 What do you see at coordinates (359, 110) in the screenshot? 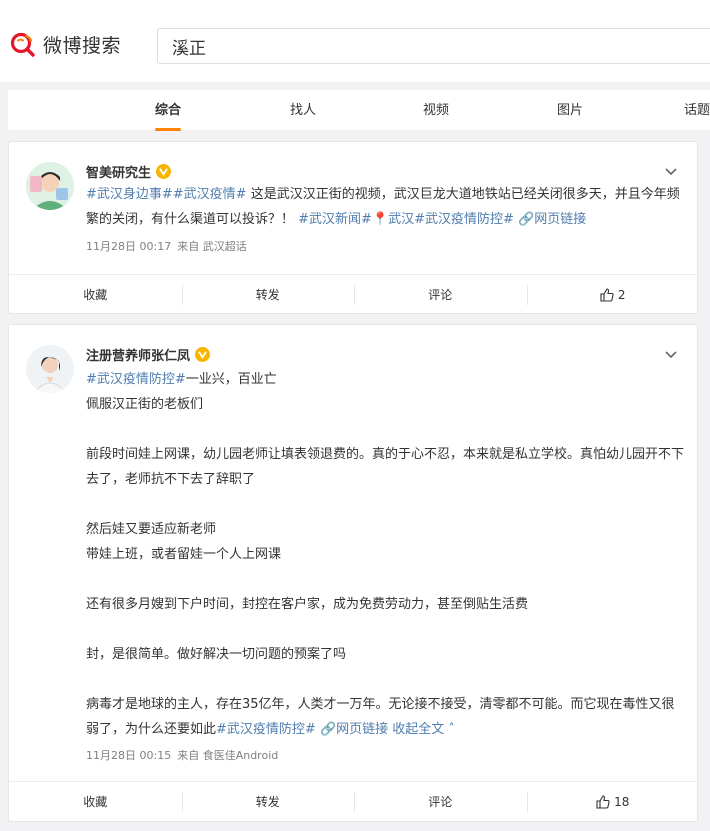
I see `search-tabs: 综合 找人 视频 图片 话题` at bounding box center [359, 110].